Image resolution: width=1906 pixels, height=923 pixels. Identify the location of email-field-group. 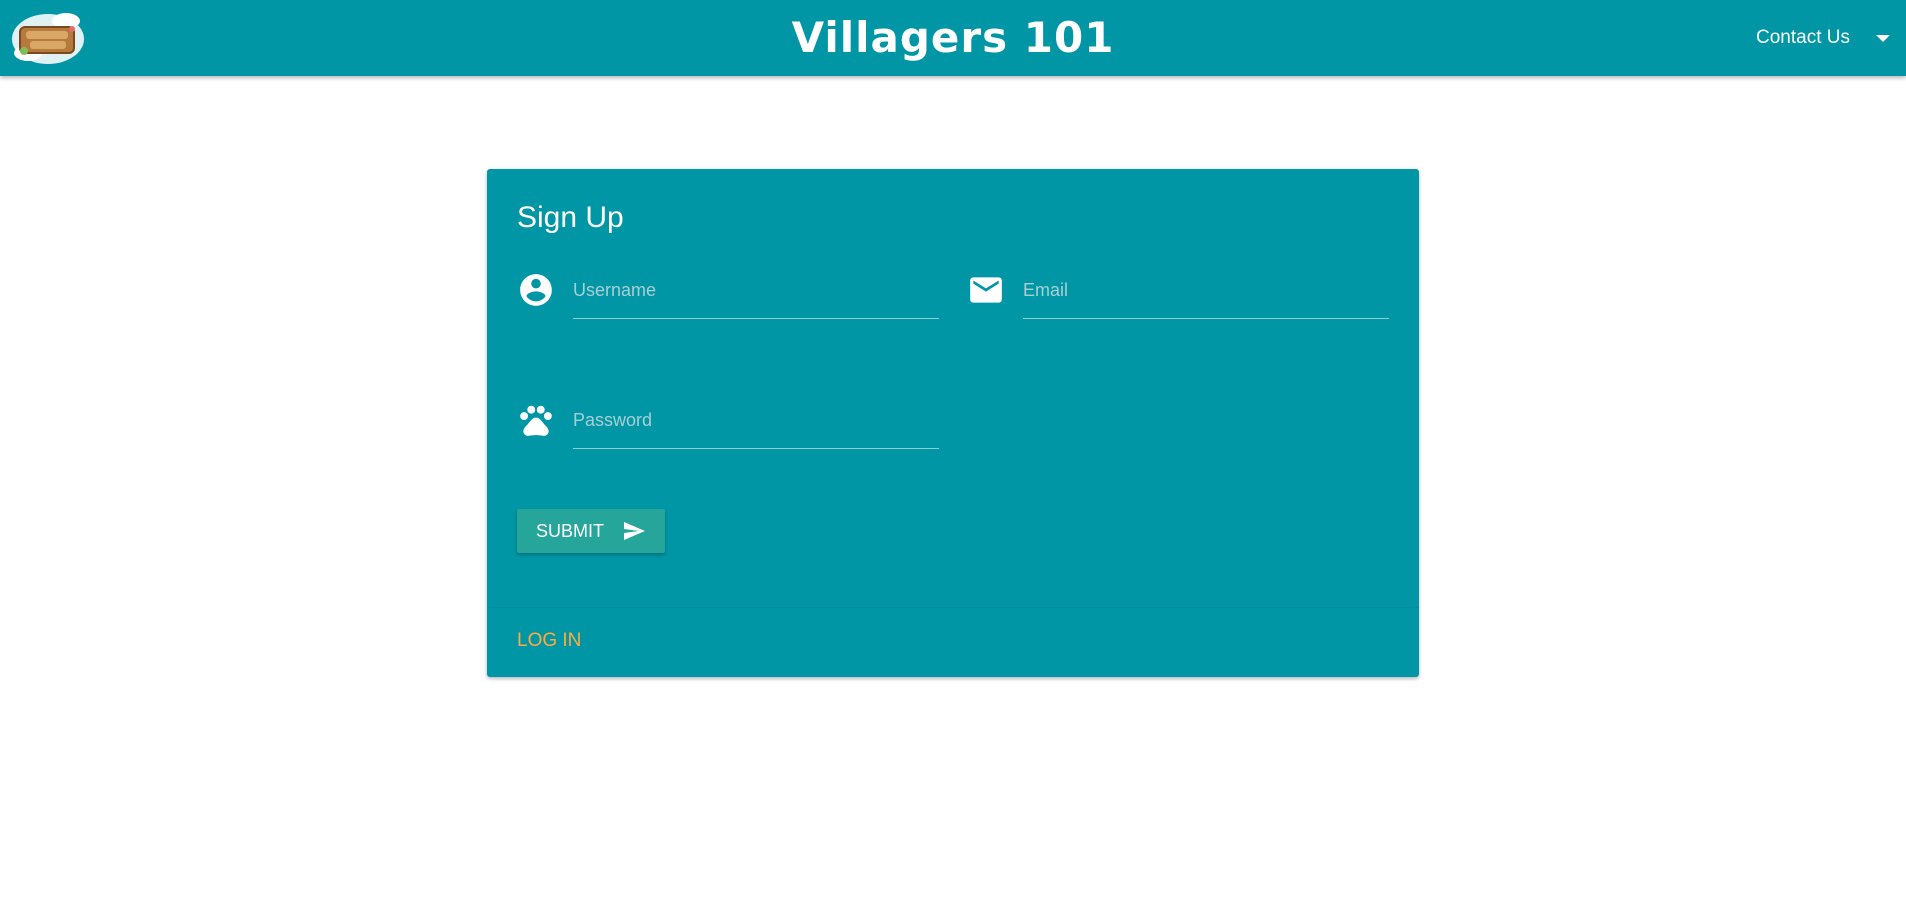
(1182, 293).